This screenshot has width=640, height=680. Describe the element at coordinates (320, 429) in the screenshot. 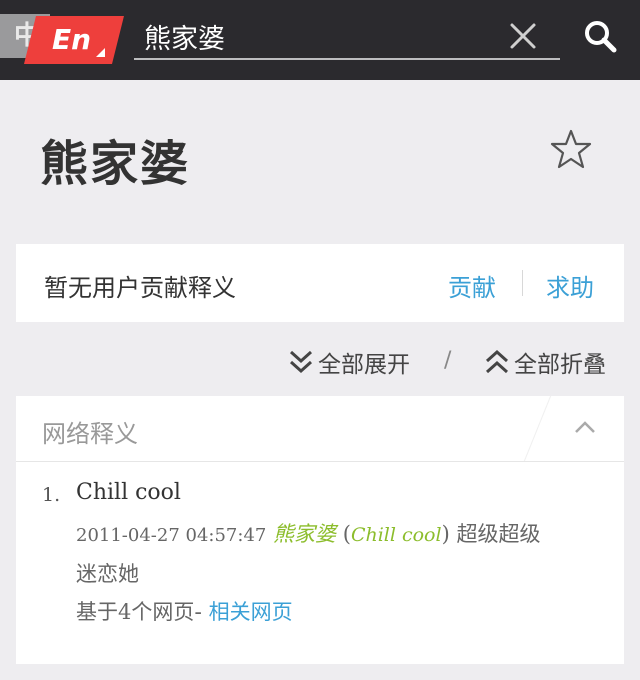

I see `web-definitions-header: 网络释义` at that location.